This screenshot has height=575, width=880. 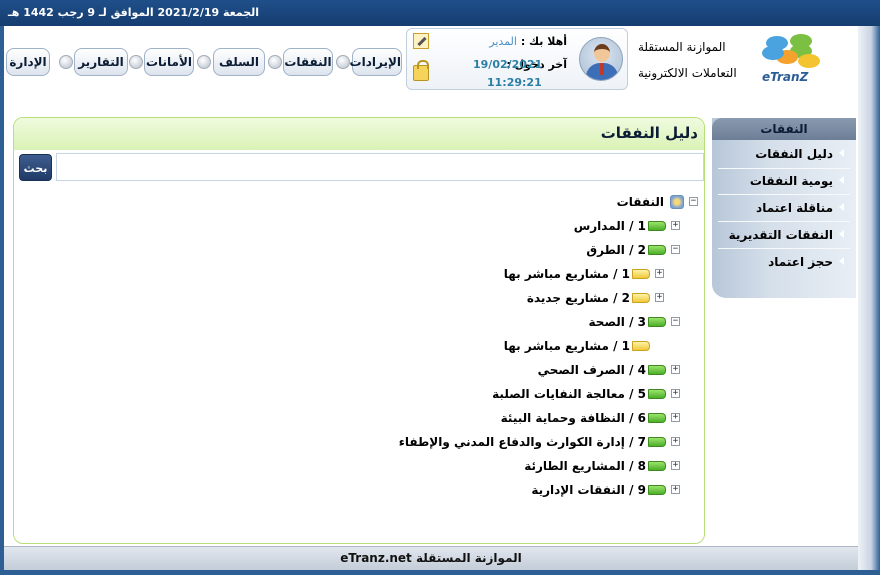 I want to click on nav-button-admin: الإدارة, so click(x=28, y=62).